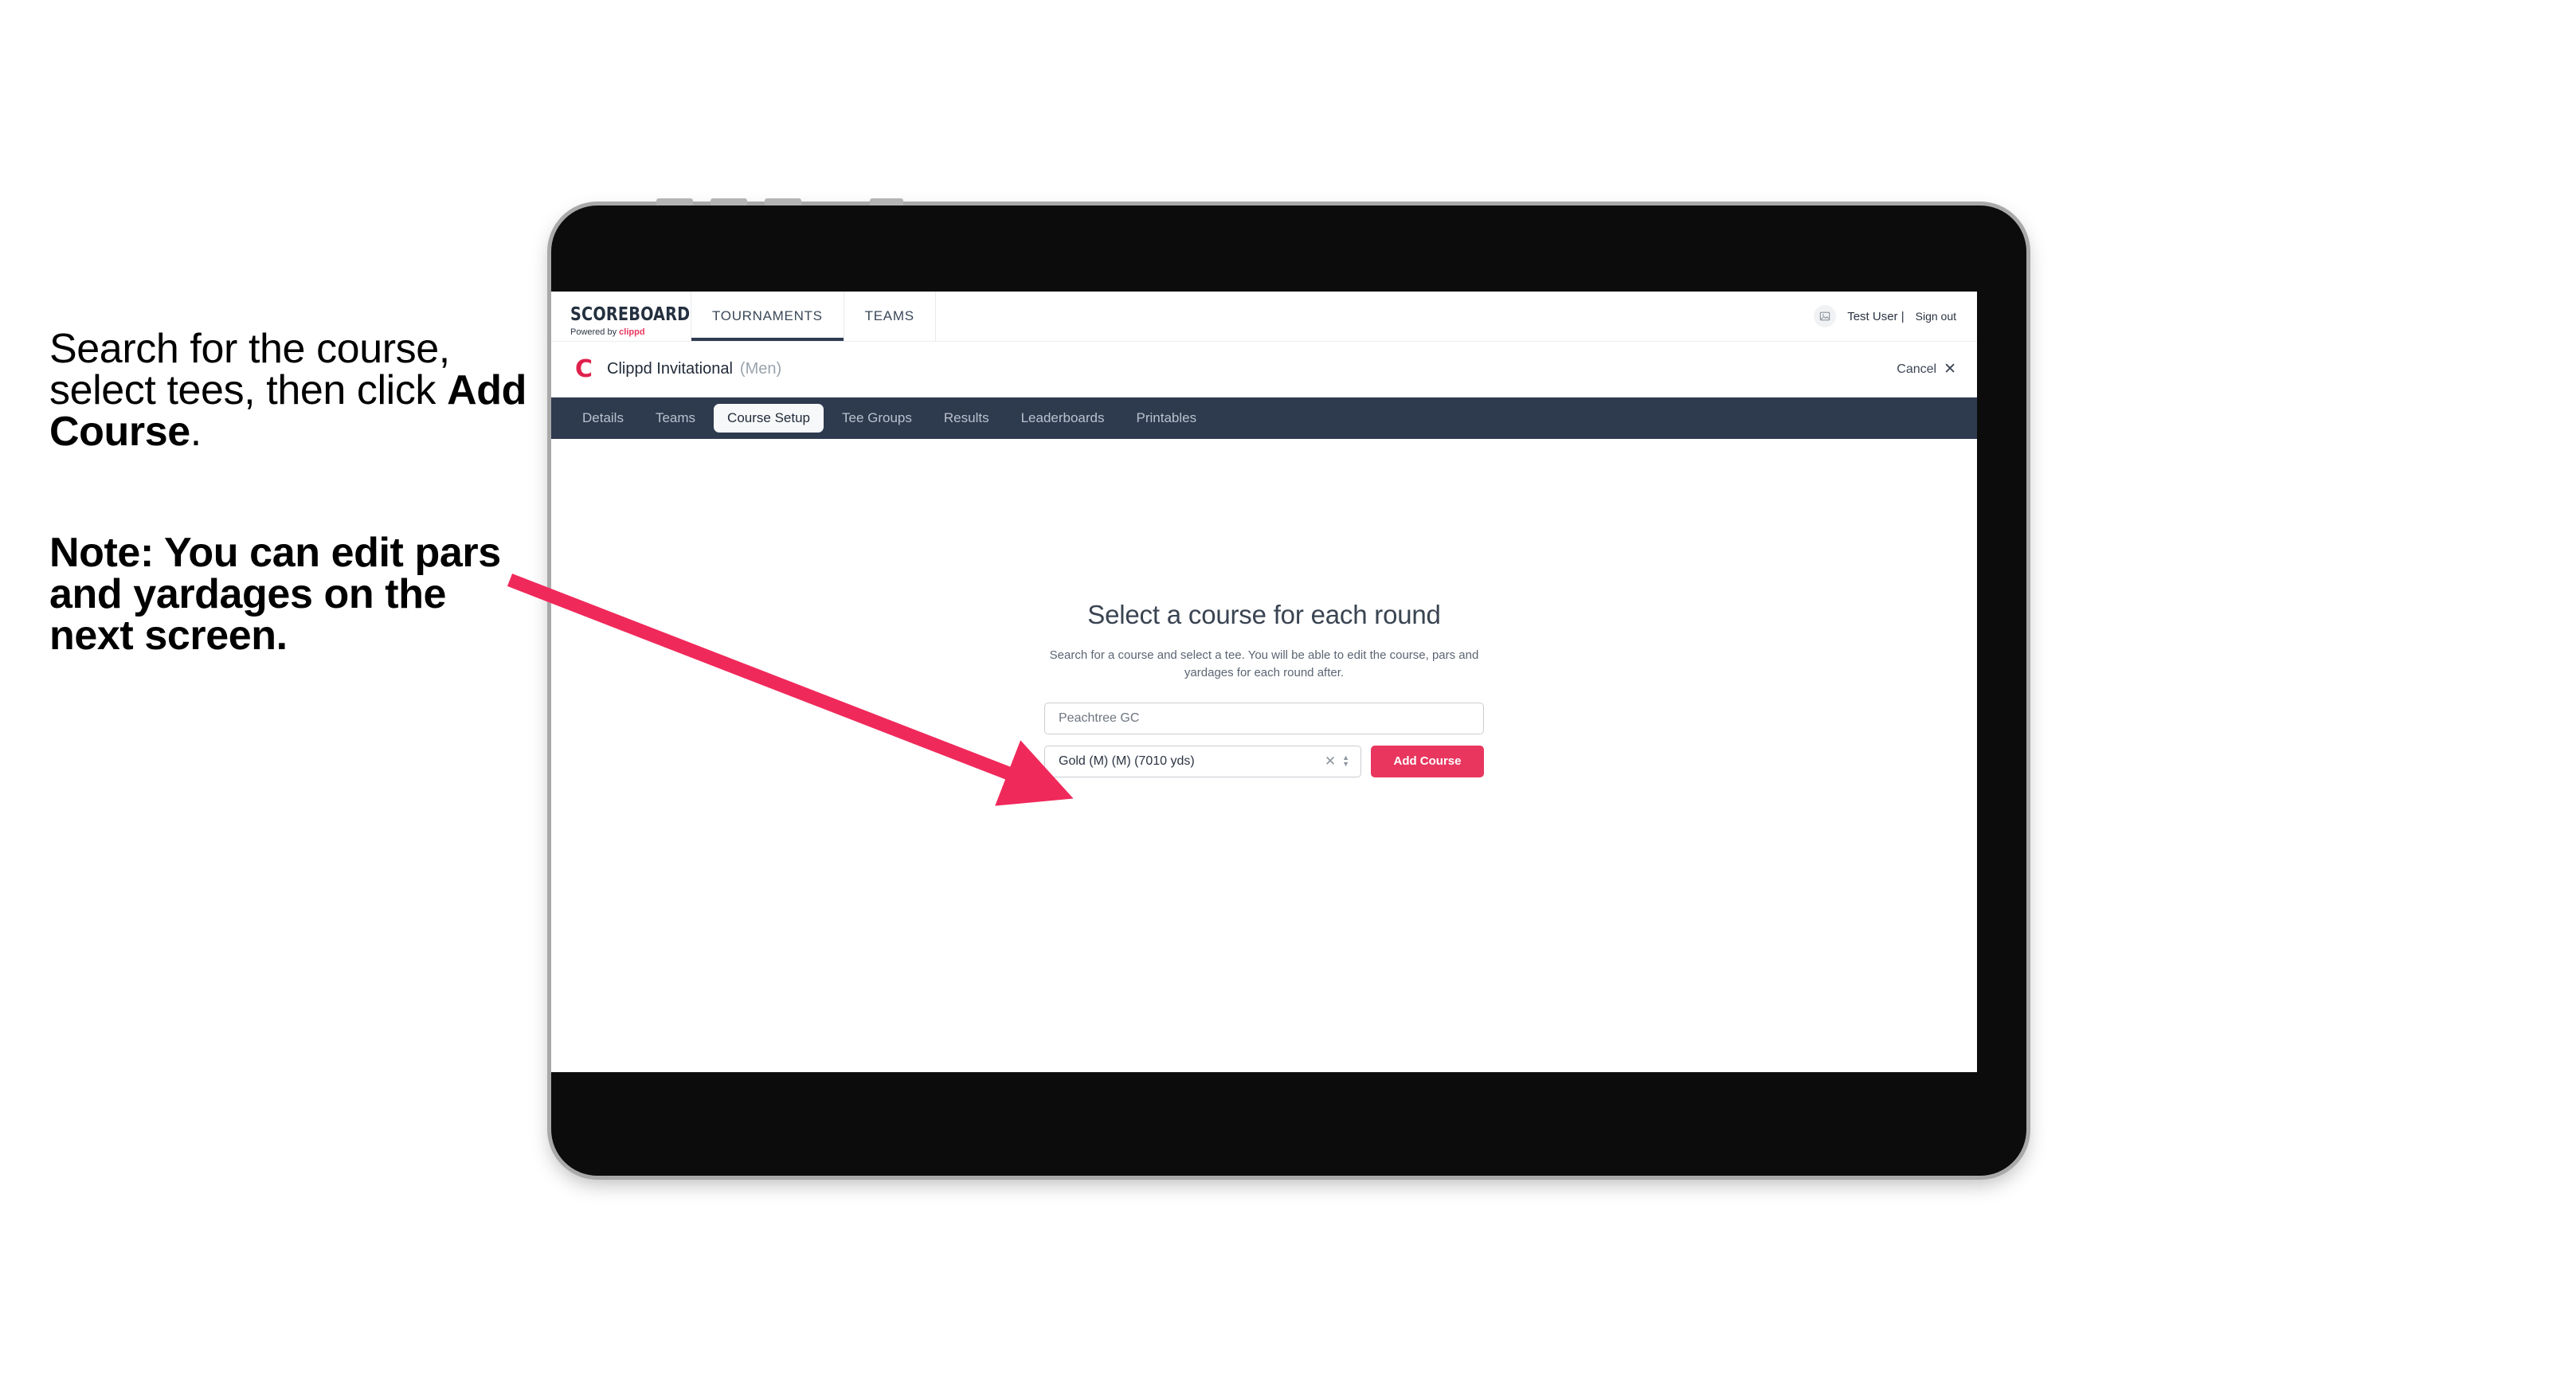 The image size is (2576, 1386). What do you see at coordinates (1375, 316) in the screenshot?
I see `navbar-spacer` at bounding box center [1375, 316].